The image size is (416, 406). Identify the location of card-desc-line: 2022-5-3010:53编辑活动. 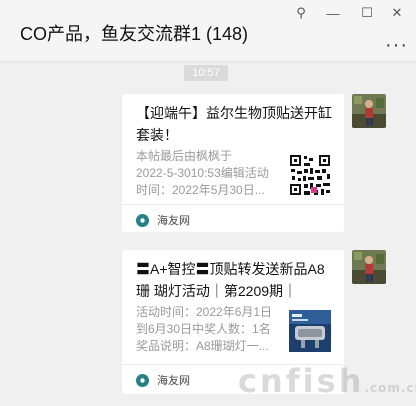
(202, 173).